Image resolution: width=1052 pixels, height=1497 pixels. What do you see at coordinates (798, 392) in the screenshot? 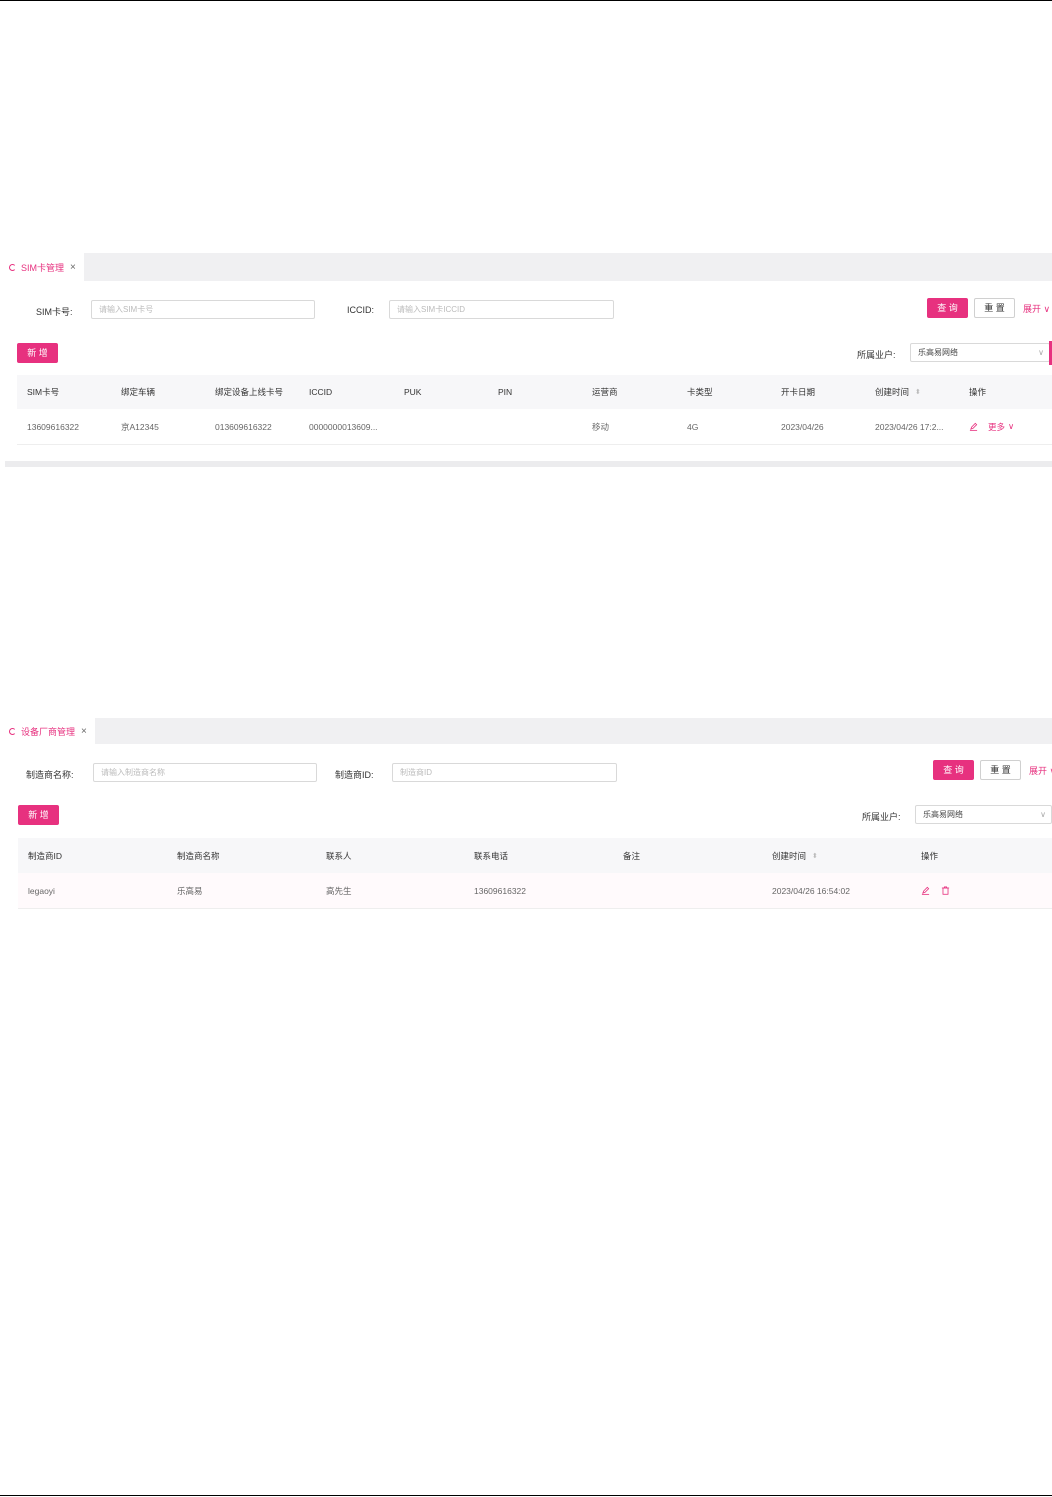
I see `col-open-date: 开卡日期` at bounding box center [798, 392].